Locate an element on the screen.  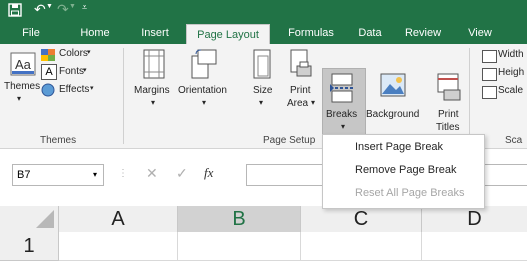
column-header-d: D is located at coordinates (474, 219).